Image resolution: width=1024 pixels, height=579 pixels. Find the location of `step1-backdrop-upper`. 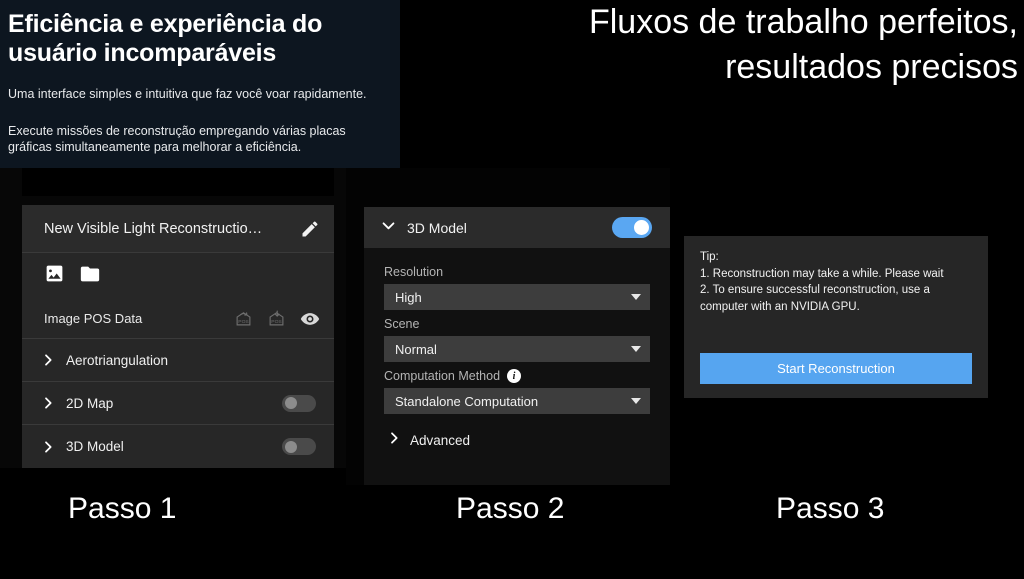

step1-backdrop-upper is located at coordinates (178, 182).